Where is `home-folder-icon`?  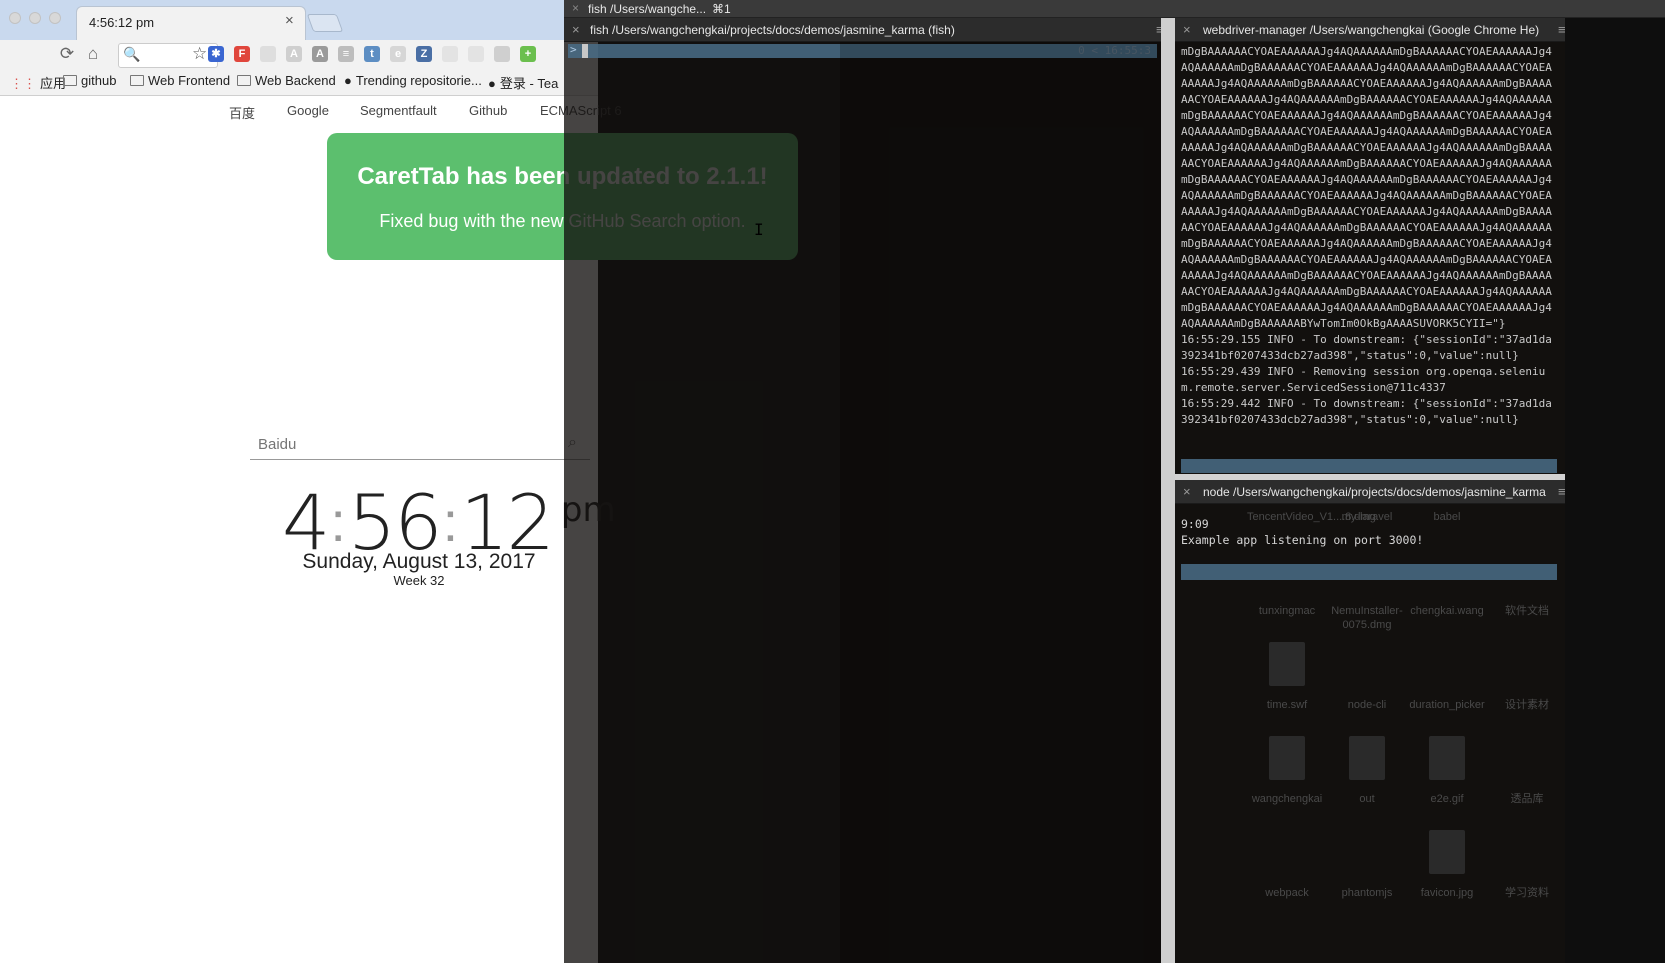
home-folder-icon is located at coordinates (1287, 758).